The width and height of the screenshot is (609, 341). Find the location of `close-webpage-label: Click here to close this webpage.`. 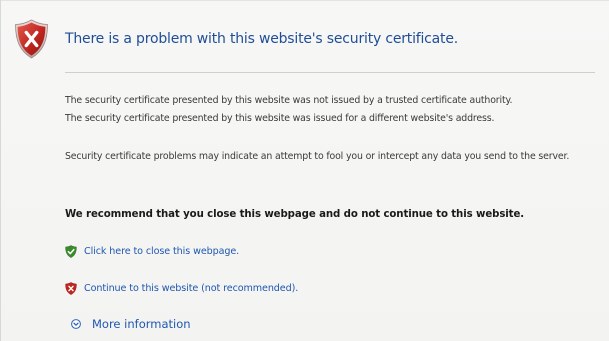

close-webpage-label: Click here to close this webpage. is located at coordinates (161, 251).